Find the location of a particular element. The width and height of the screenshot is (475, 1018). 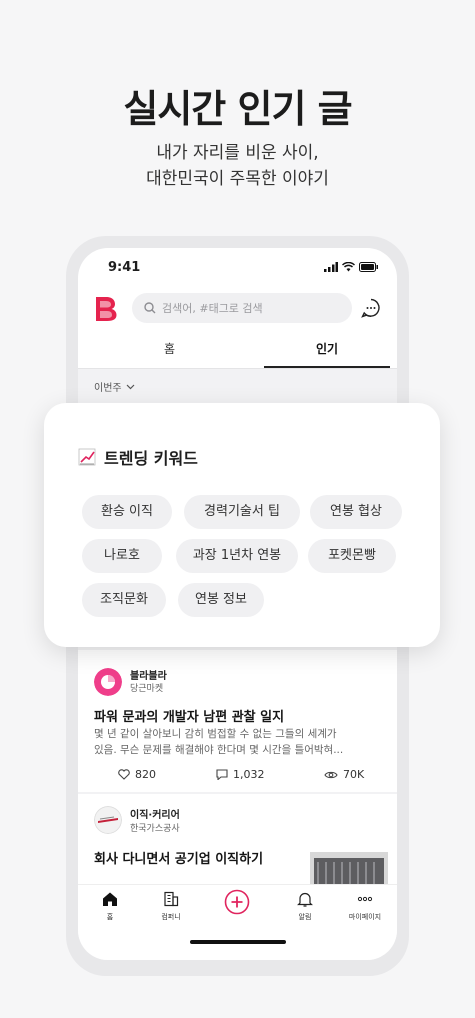

home-indicator is located at coordinates (238, 942).